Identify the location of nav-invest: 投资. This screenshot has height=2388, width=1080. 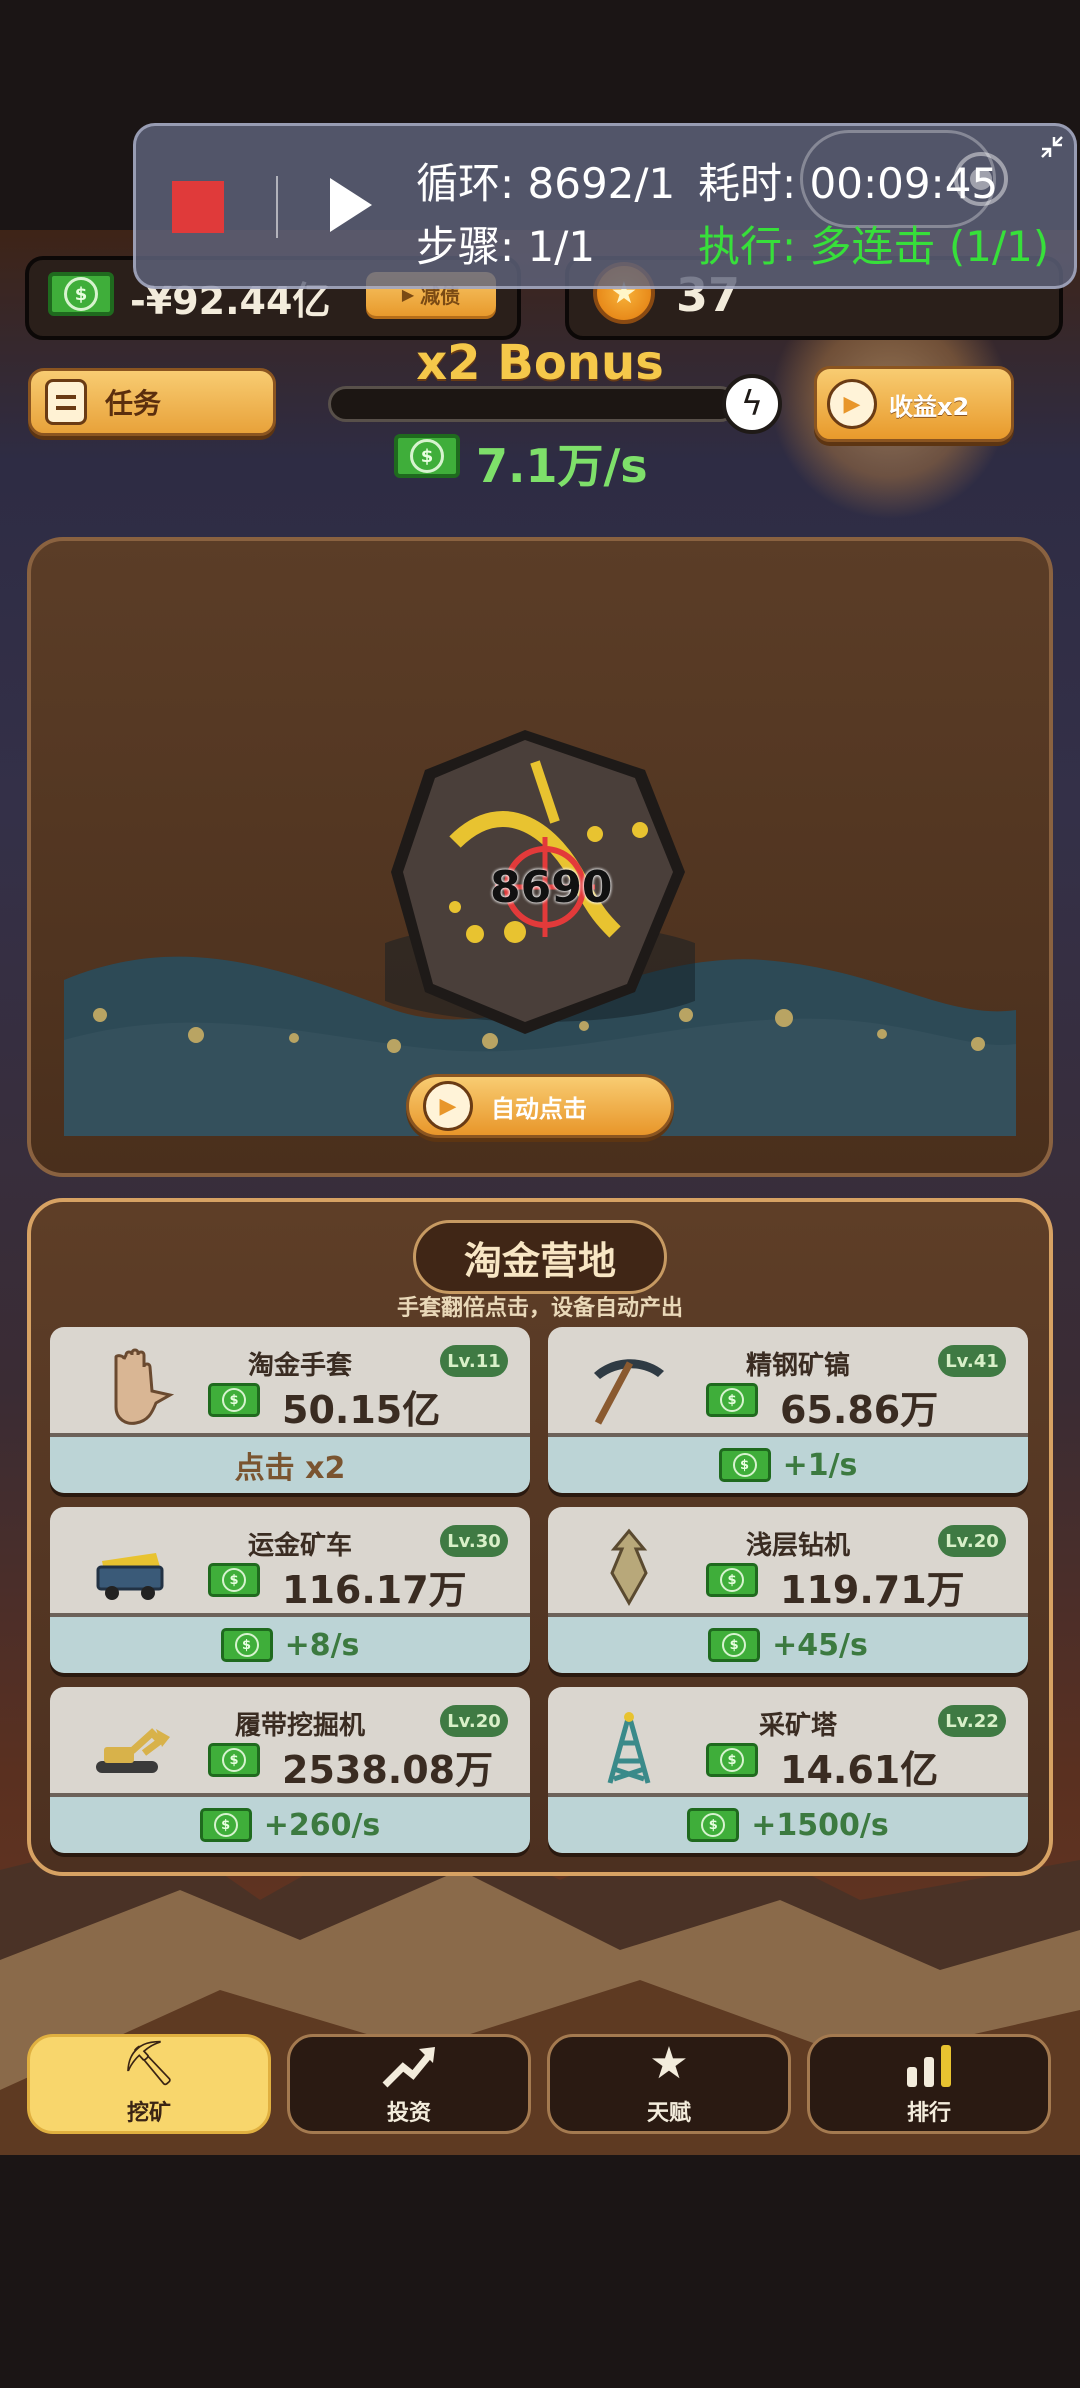
(409, 2084).